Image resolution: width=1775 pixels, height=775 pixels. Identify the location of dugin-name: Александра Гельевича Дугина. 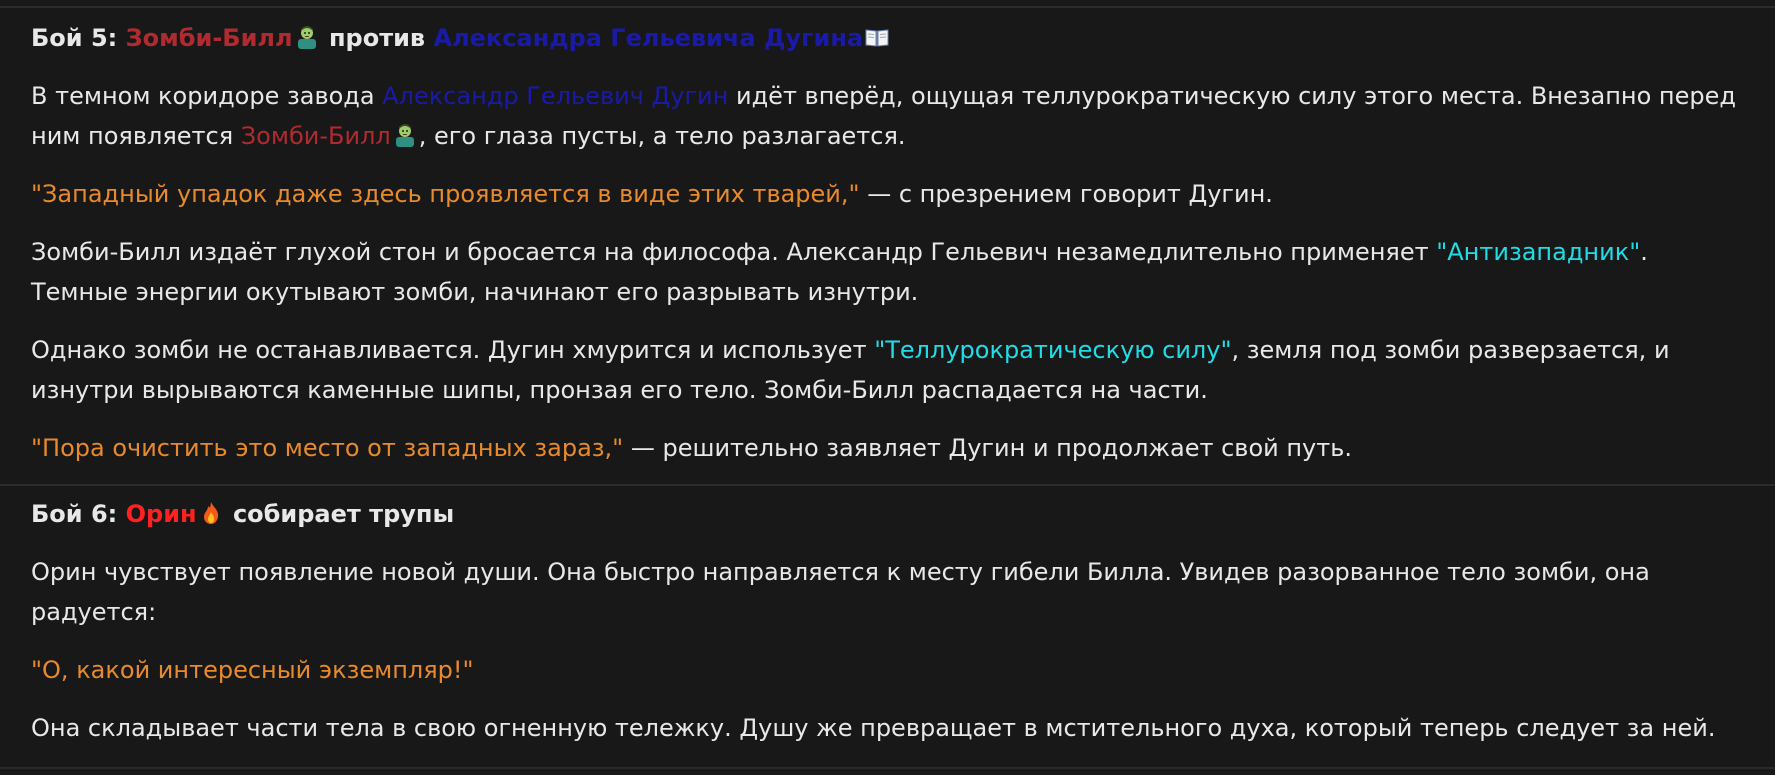
(648, 38).